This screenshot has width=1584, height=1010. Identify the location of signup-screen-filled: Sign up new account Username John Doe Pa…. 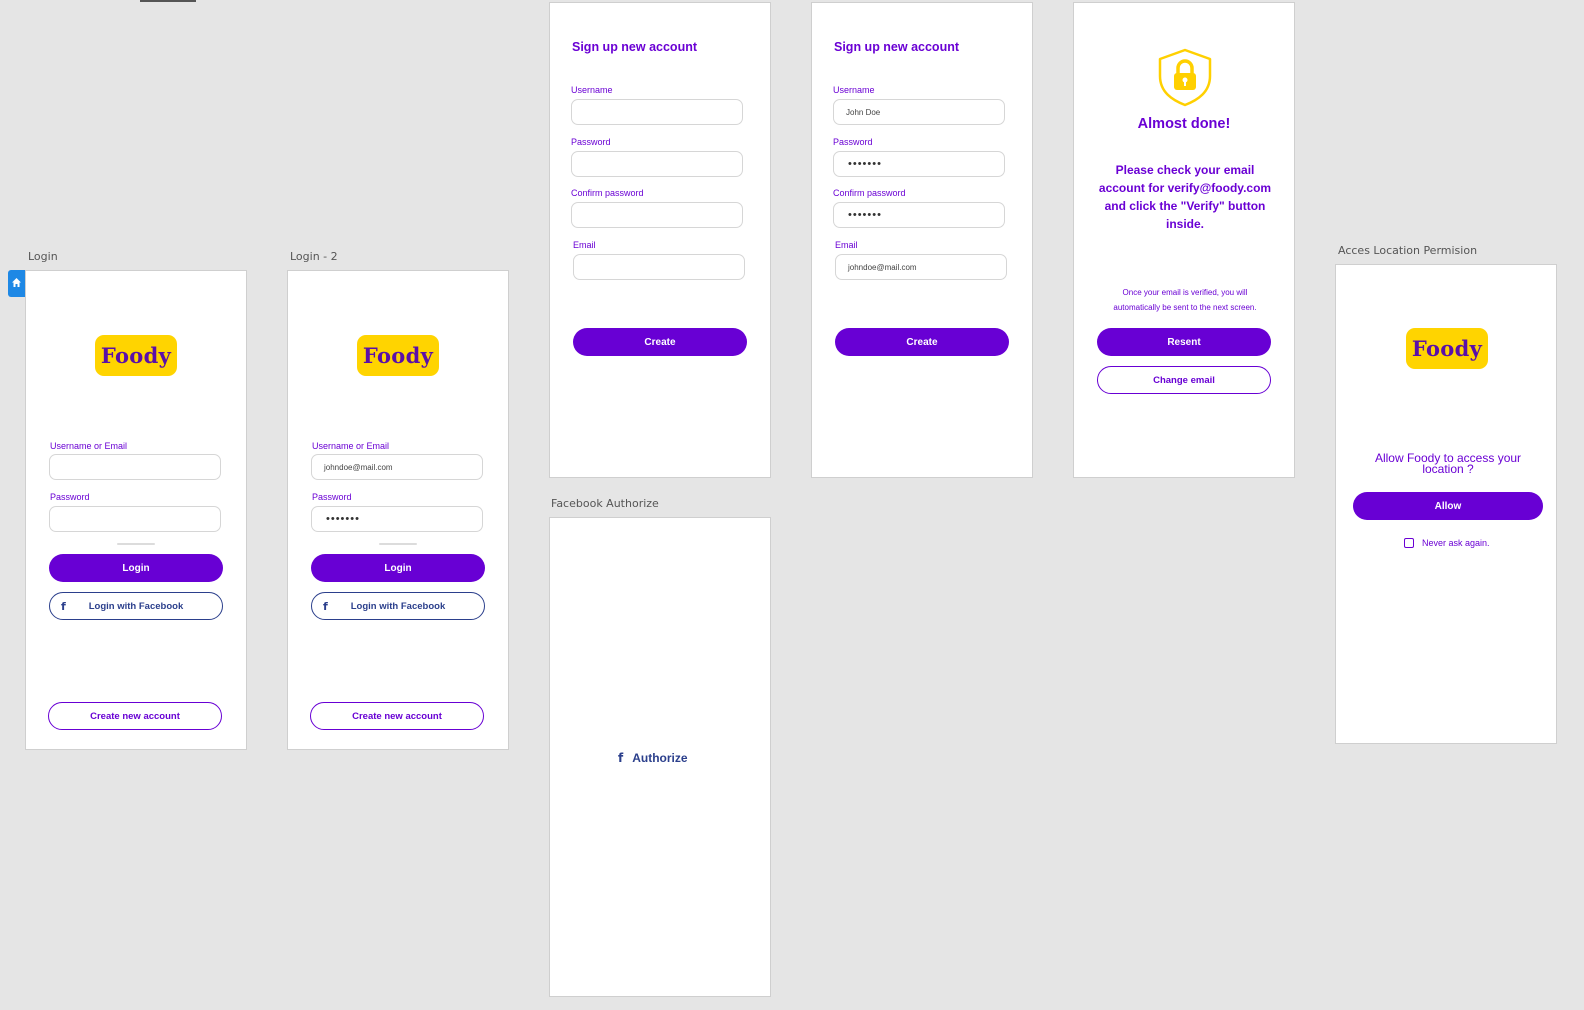
(922, 240).